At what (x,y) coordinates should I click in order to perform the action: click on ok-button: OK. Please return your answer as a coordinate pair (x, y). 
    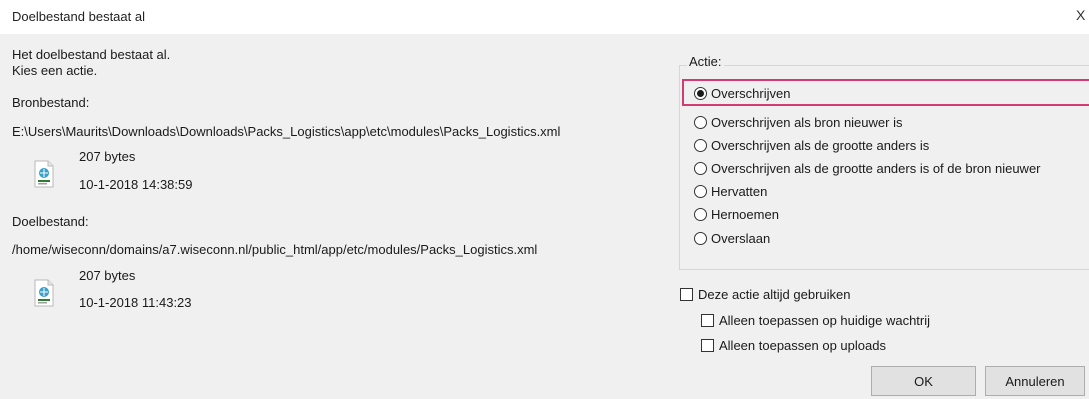
    Looking at the image, I should click on (923, 381).